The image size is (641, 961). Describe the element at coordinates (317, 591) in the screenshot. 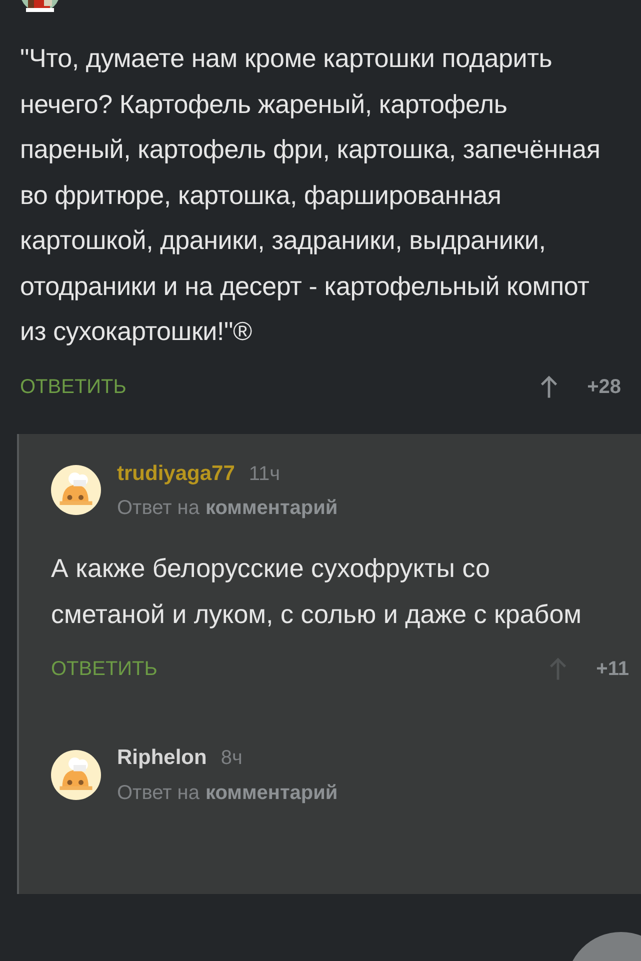

I see `comment-text: А какже белорусские сухофрукты со сметаной и луком, с солью и даже с крабом` at that location.